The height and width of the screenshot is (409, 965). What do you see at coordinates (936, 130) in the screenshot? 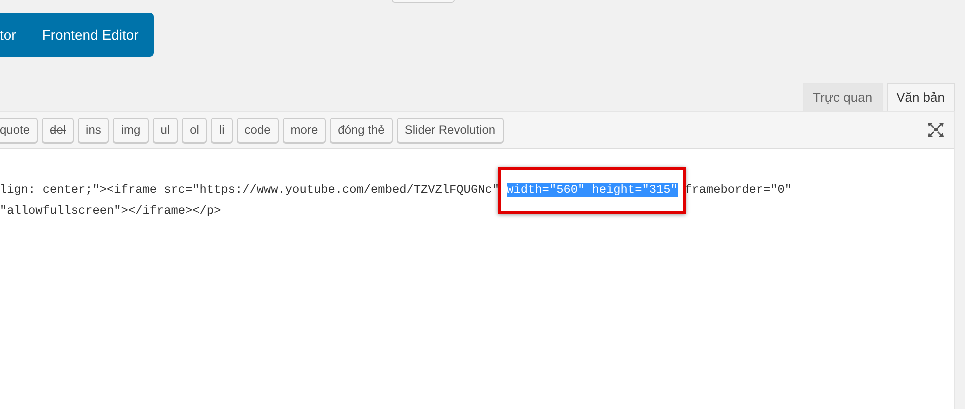
I see `fullscreen-icon` at bounding box center [936, 130].